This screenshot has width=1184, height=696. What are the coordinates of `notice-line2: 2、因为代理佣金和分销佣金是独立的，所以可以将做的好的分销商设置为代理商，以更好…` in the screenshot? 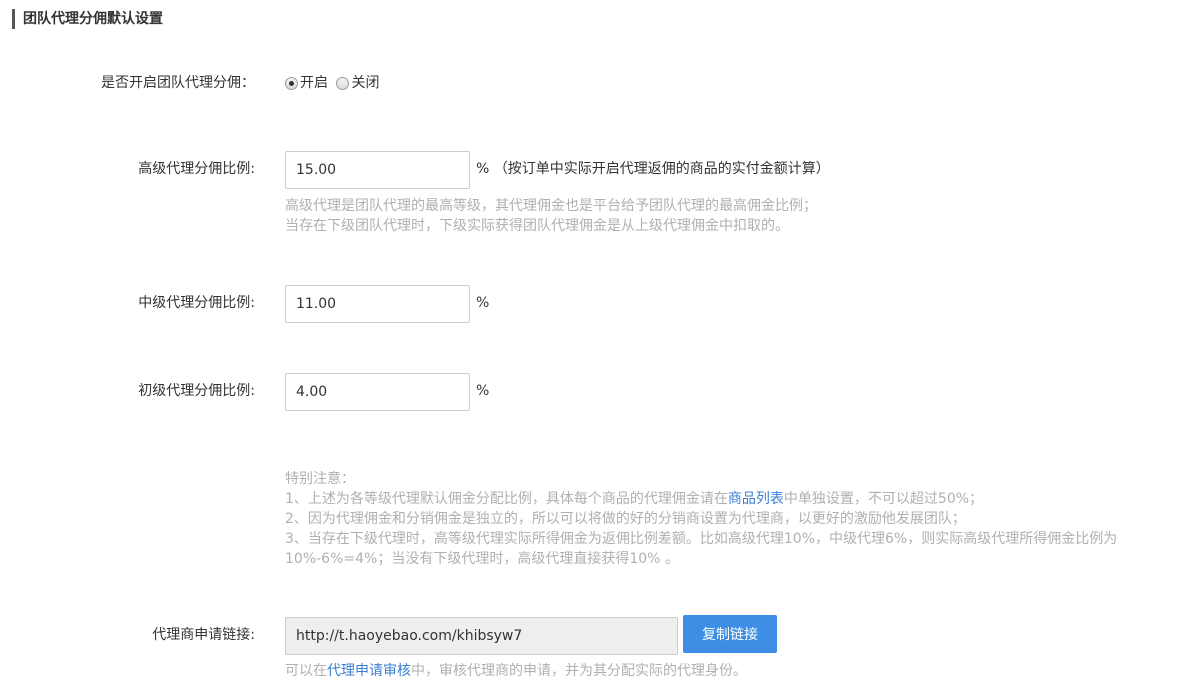 It's located at (625, 519).